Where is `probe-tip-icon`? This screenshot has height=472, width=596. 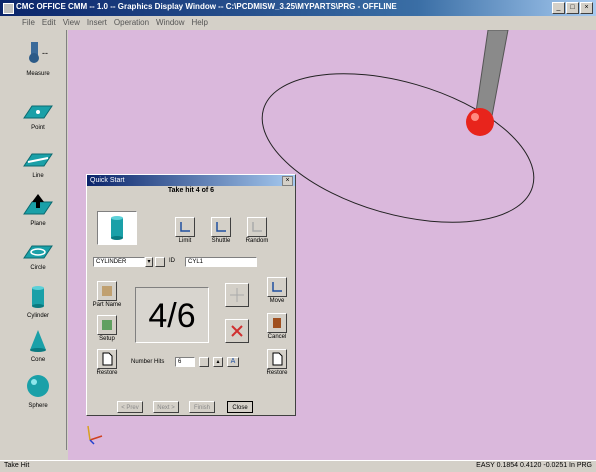
probe-tip-icon is located at coordinates (480, 122).